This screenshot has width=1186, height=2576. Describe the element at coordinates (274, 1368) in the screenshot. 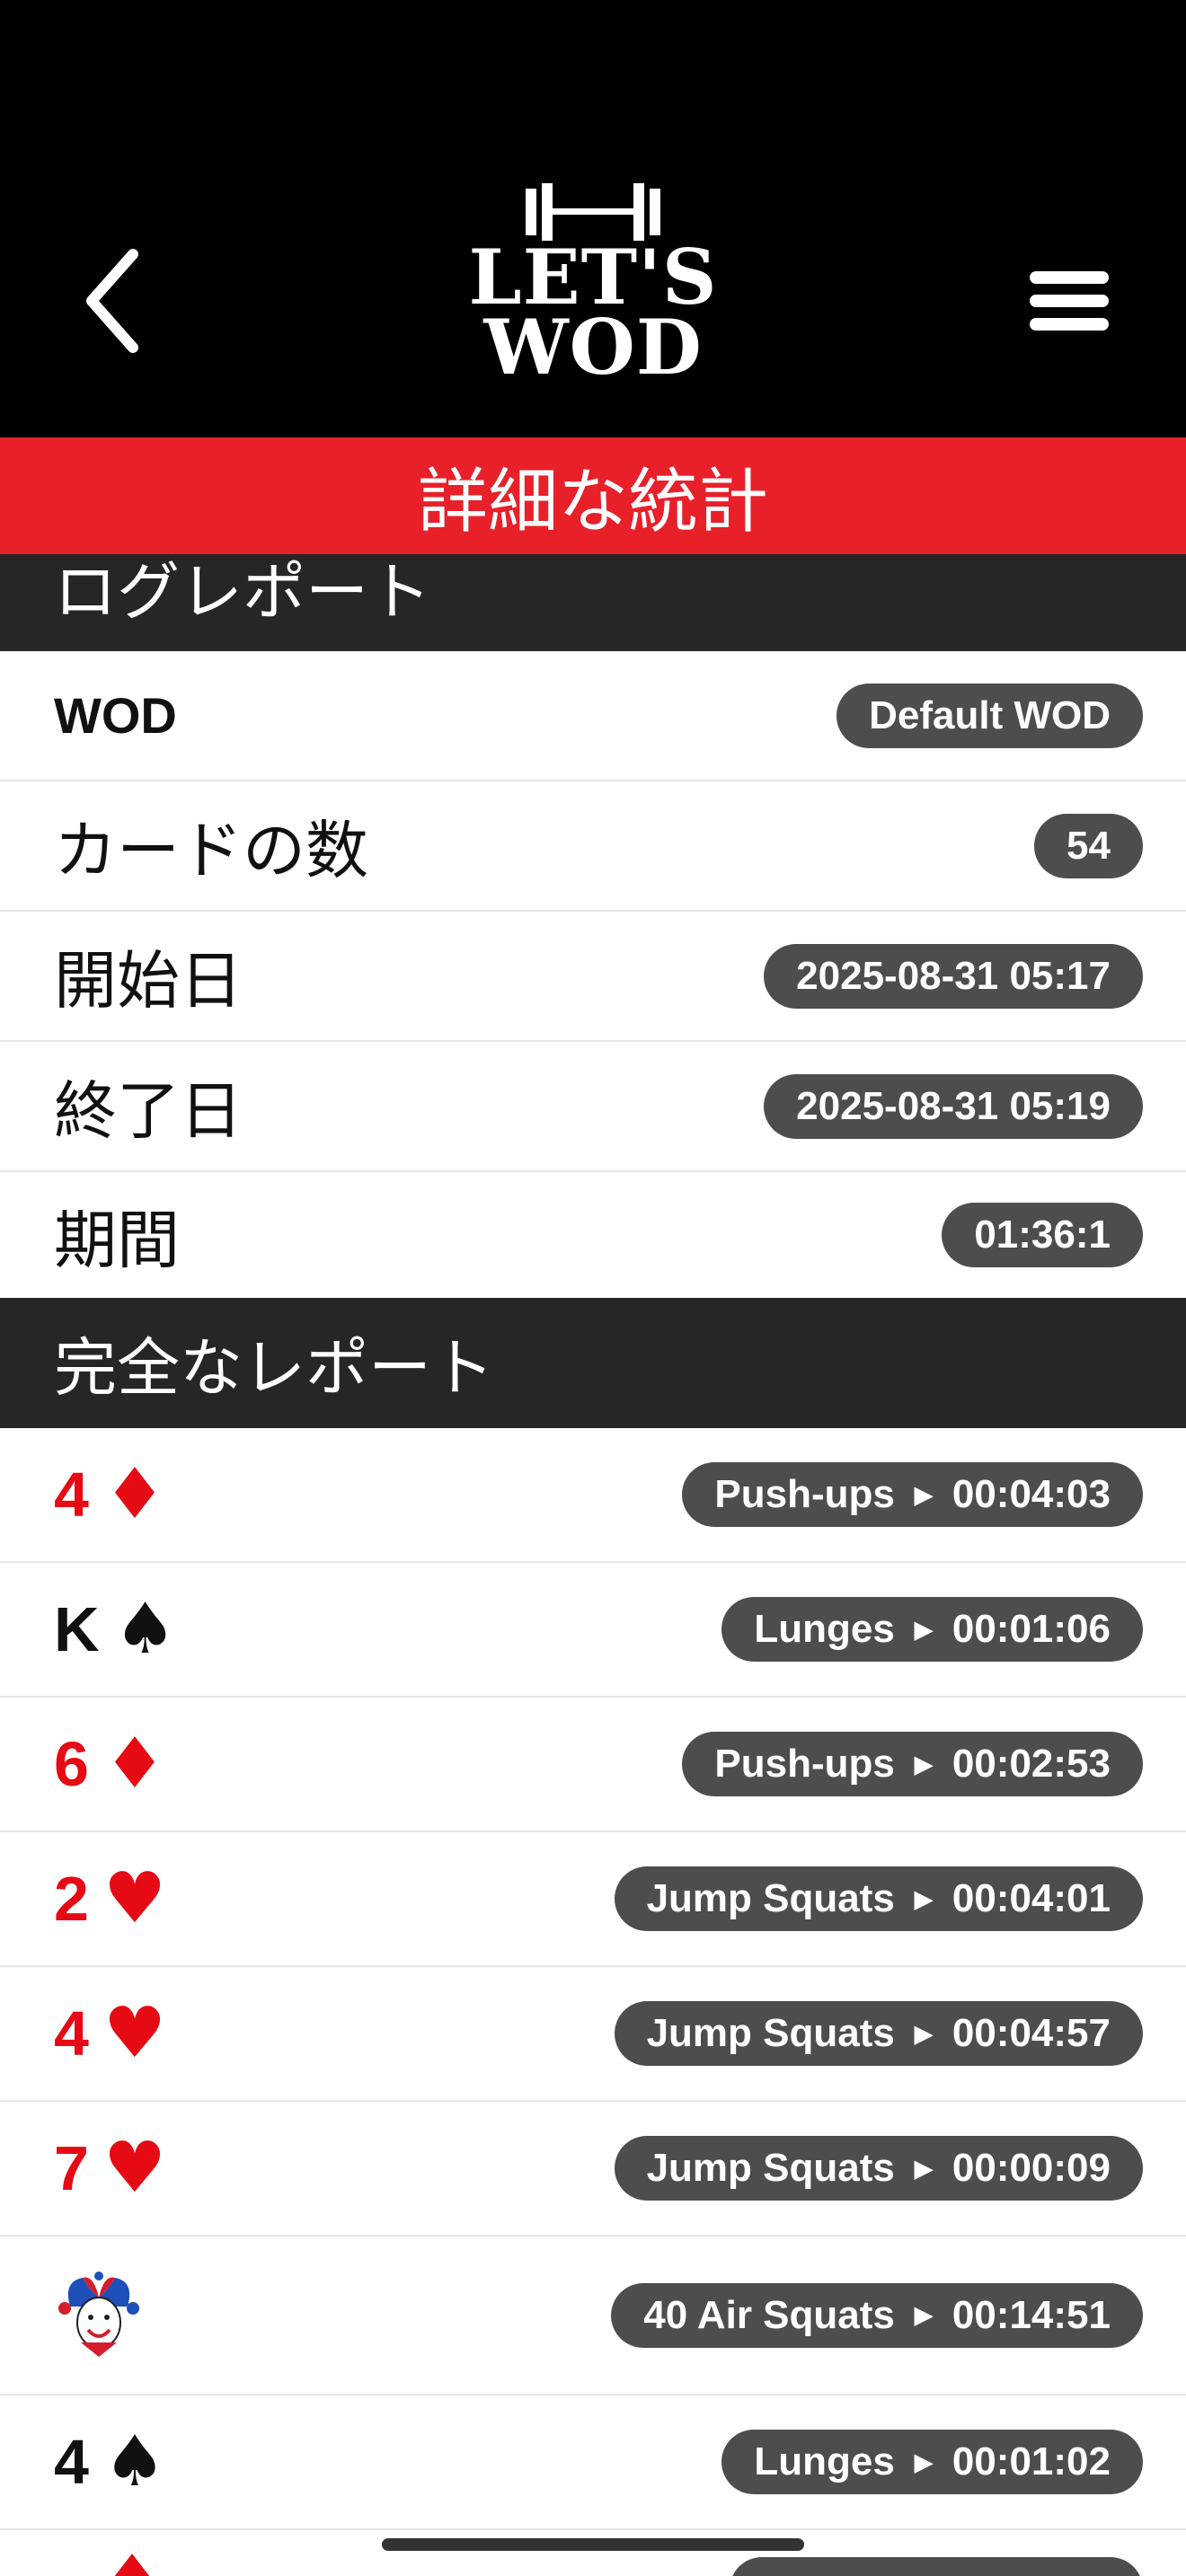

I see `full-report-heading-text: 完全なレポート` at that location.